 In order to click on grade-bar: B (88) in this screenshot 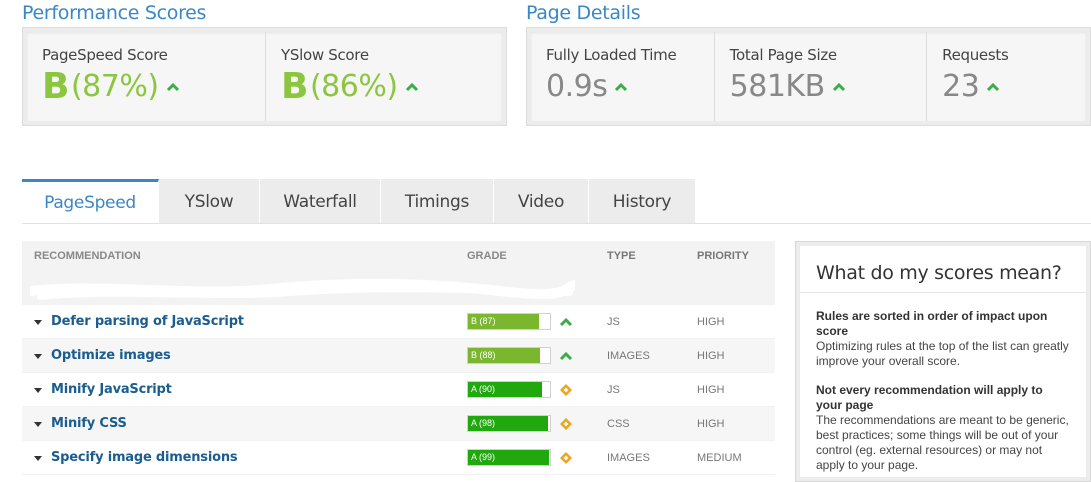, I will do `click(509, 355)`.